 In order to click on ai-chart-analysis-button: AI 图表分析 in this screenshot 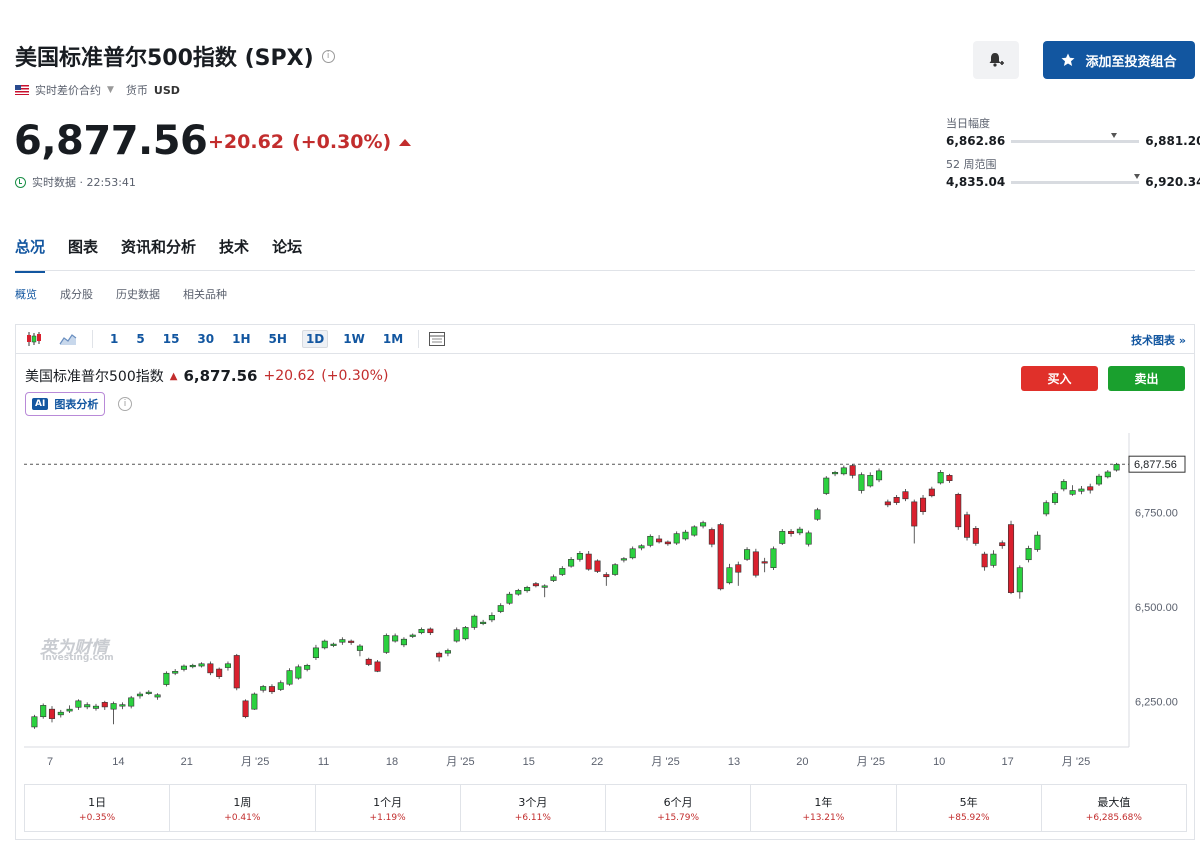, I will do `click(65, 404)`.